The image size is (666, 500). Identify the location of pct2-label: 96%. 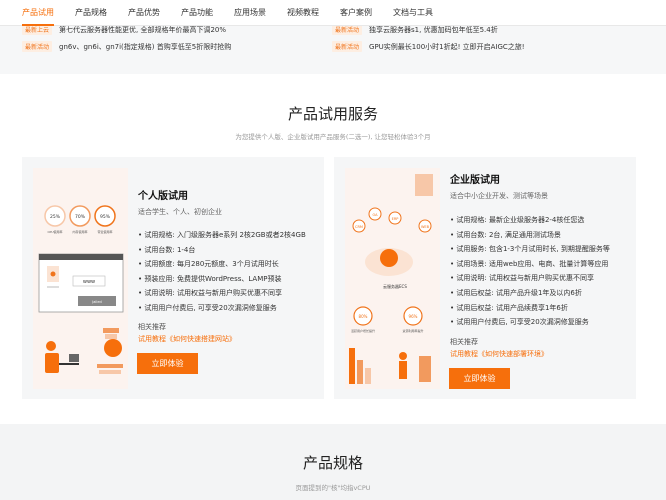
(413, 316).